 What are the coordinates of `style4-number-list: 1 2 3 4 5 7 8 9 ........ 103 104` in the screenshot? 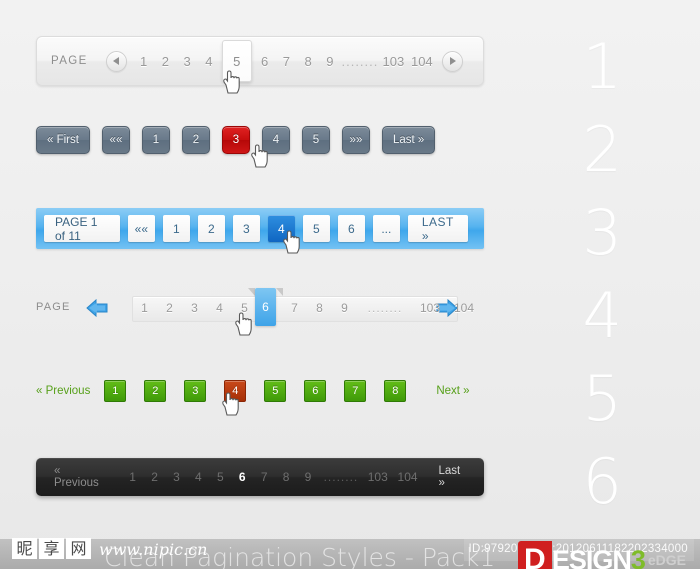 It's located at (306, 308).